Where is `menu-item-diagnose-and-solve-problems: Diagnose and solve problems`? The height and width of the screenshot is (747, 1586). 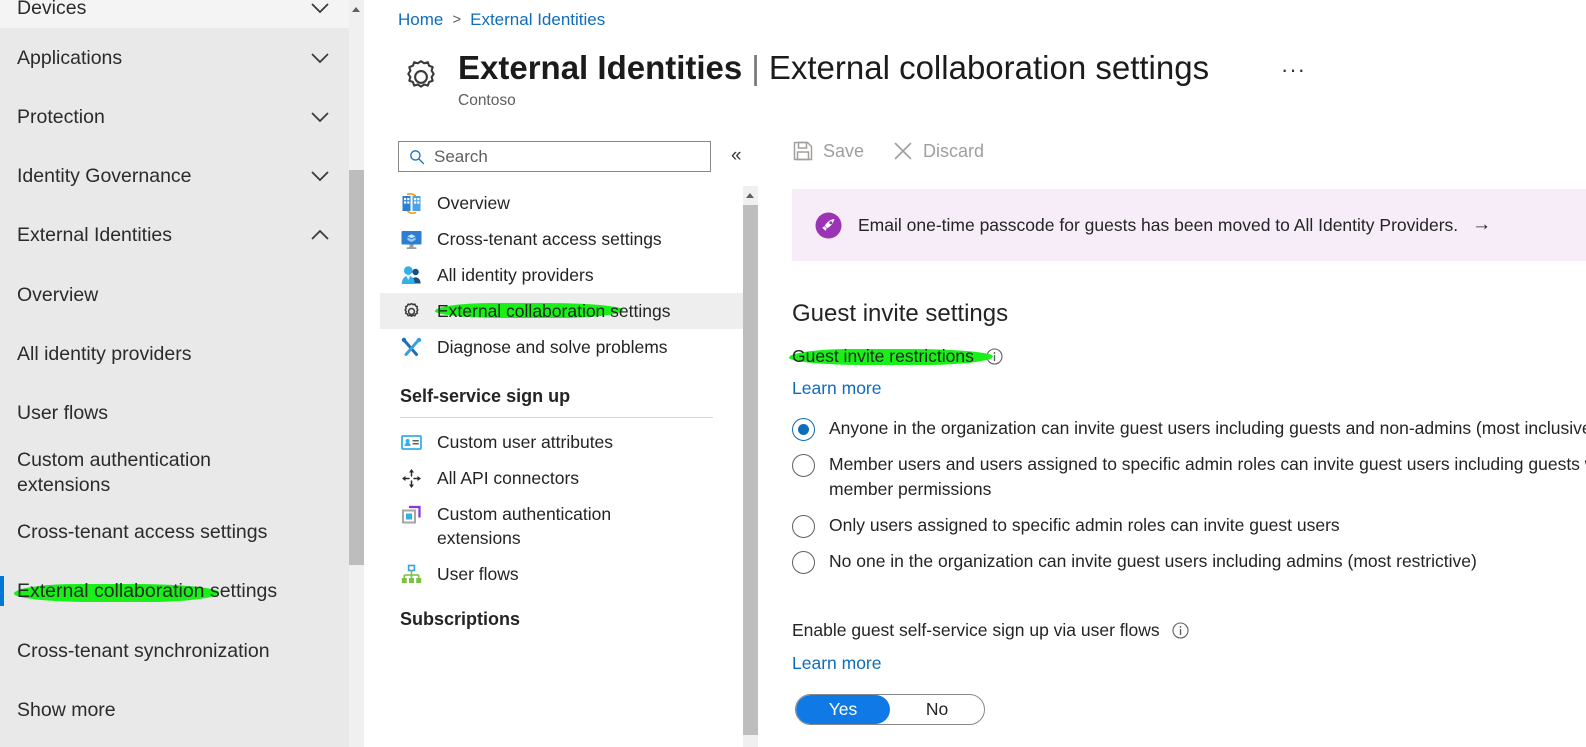
menu-item-diagnose-and-solve-problems: Diagnose and solve problems is located at coordinates (561, 347).